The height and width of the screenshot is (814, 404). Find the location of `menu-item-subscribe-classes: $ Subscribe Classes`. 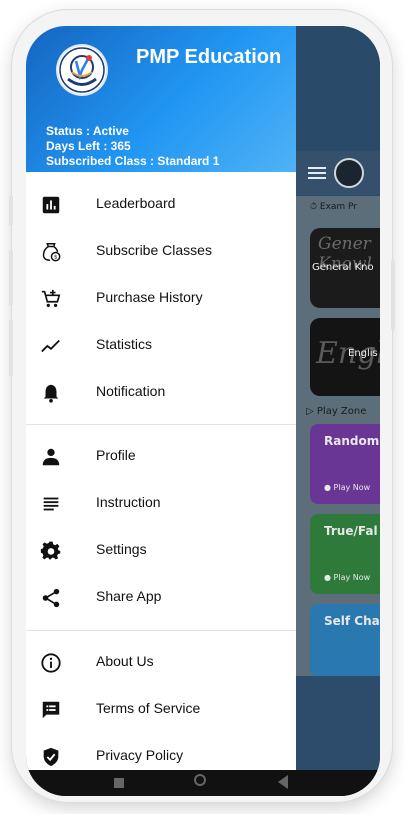

menu-item-subscribe-classes: $ Subscribe Classes is located at coordinates (161, 252).